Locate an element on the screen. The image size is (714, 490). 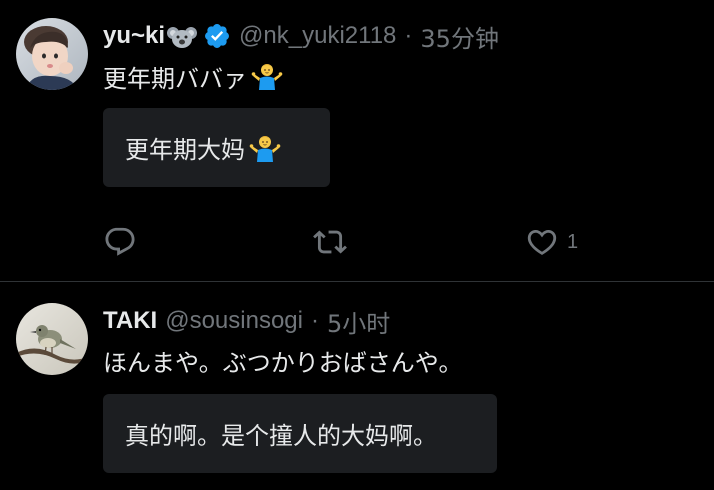
retweet-icon is located at coordinates (330, 242).